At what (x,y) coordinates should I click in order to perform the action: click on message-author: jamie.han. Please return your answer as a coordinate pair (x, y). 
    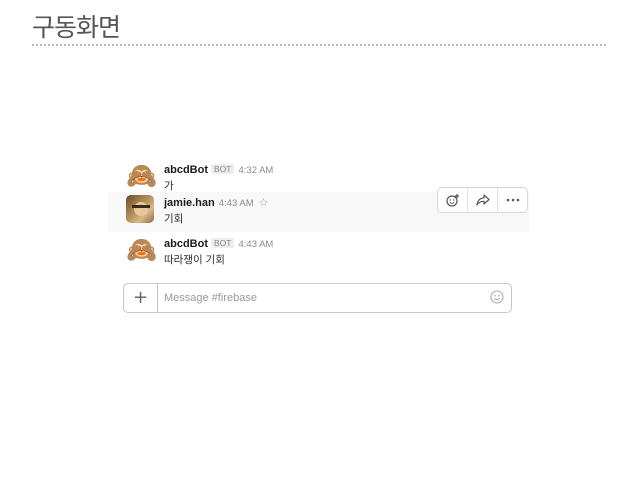
    Looking at the image, I should click on (189, 203).